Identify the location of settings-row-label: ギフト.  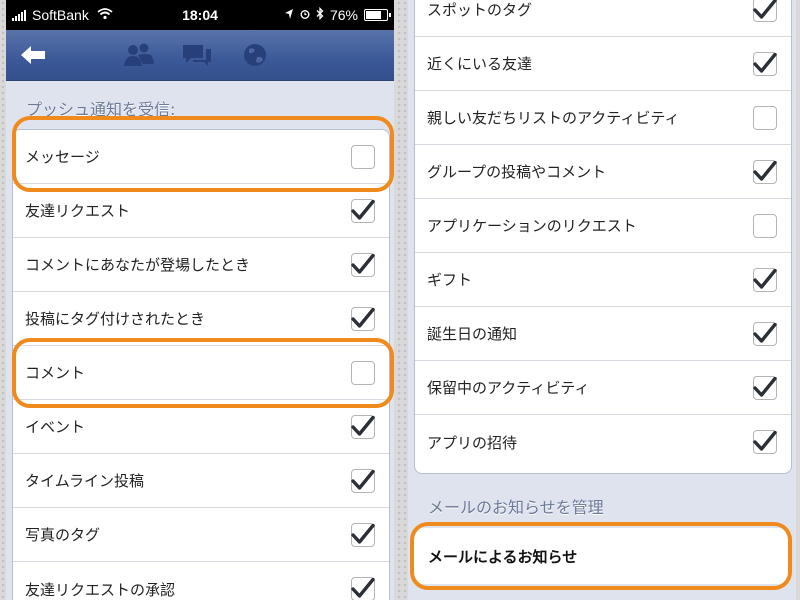
(450, 280).